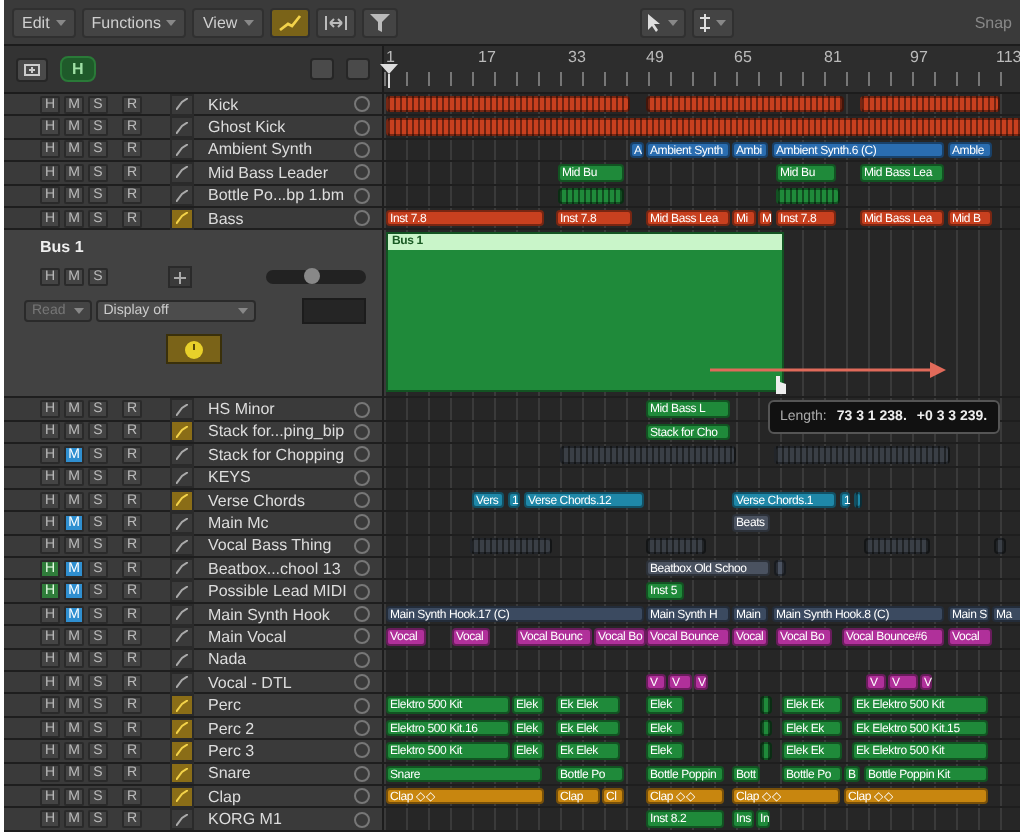 The image size is (1024, 836). What do you see at coordinates (248, 636) in the screenshot?
I see `track-name: Main Vocal` at bounding box center [248, 636].